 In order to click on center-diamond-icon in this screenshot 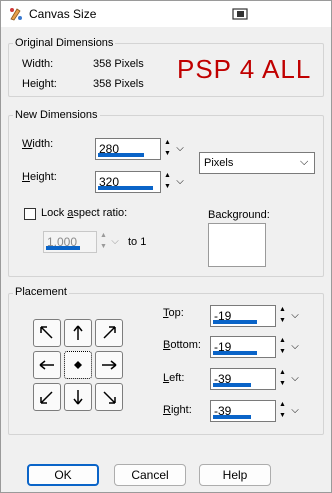, I will do `click(78, 365)`.